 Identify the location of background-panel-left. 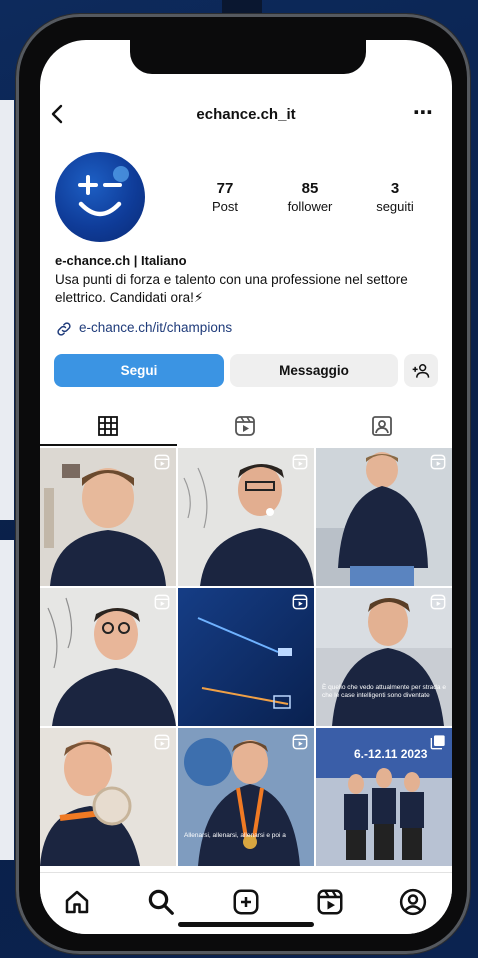
(7, 310).